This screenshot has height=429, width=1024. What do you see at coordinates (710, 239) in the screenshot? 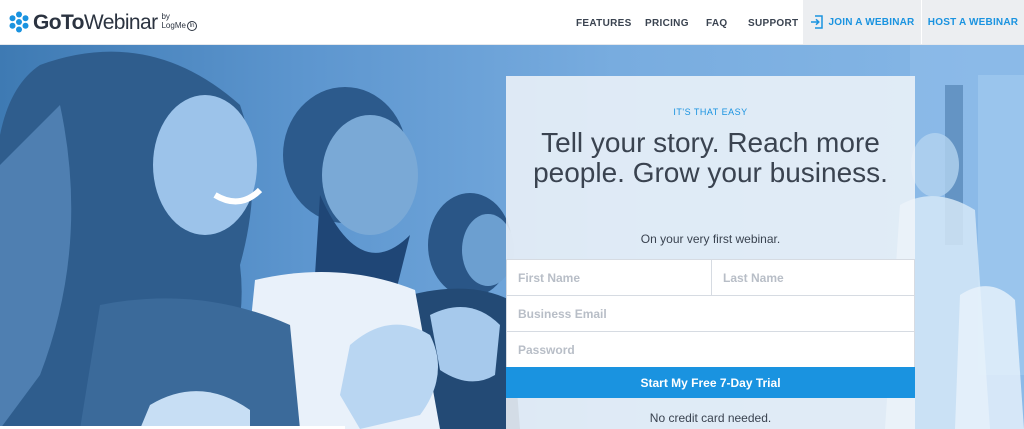
I see `signup-subline: On your very first webinar.` at bounding box center [710, 239].